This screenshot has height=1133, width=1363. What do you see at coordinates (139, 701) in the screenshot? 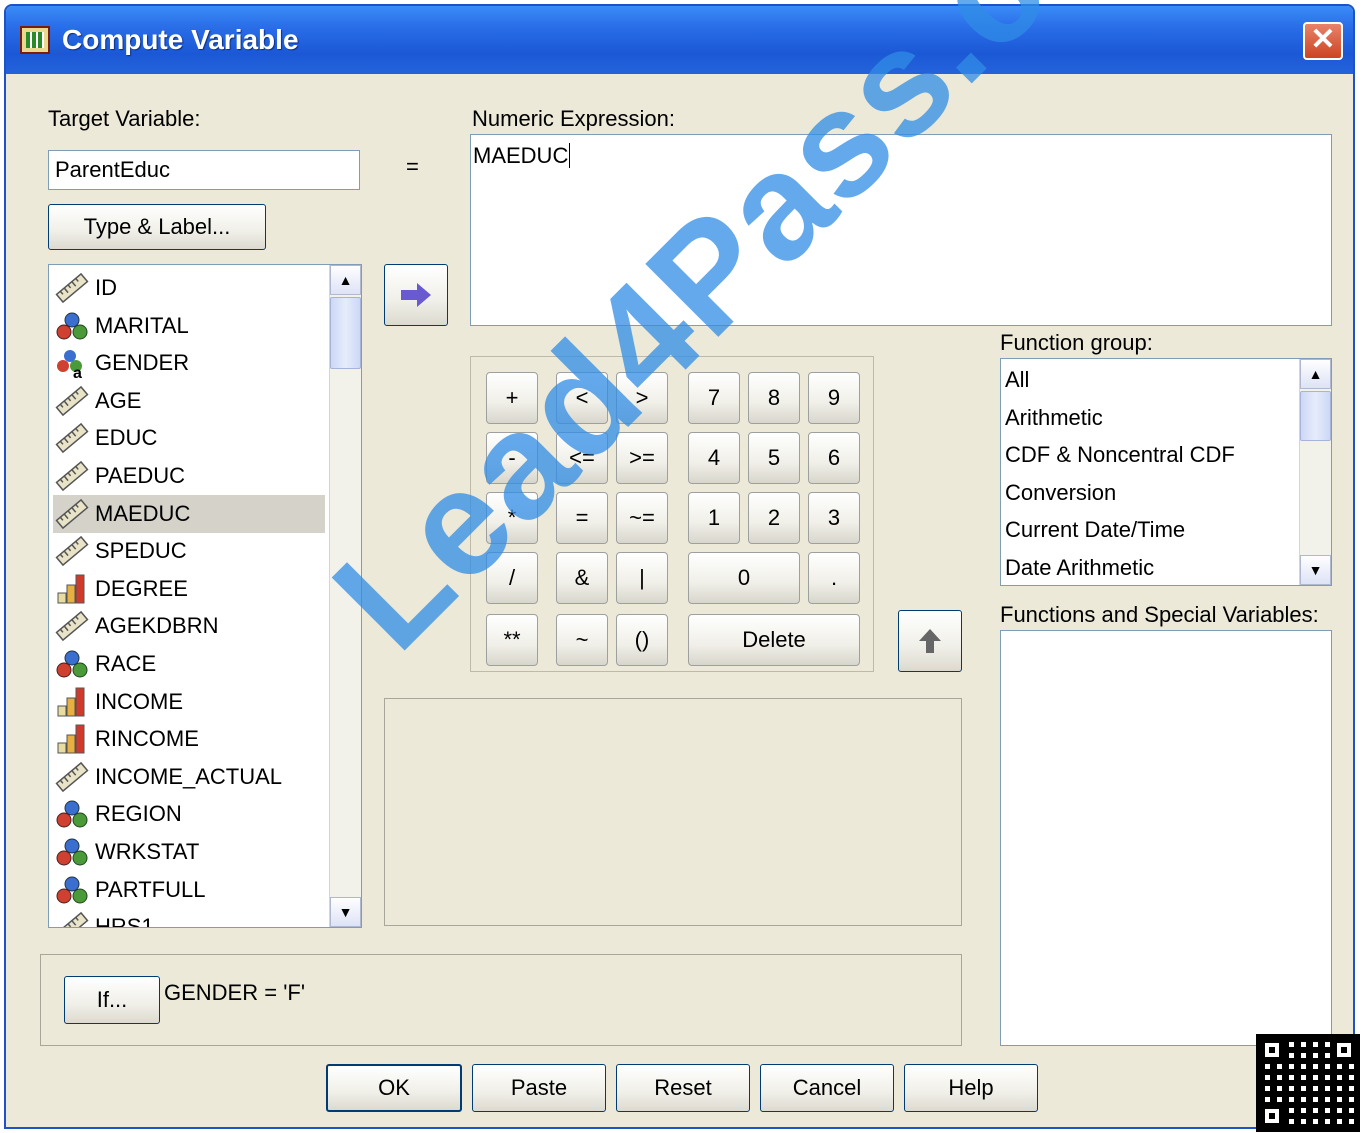
I see `variable-name: INCOME` at bounding box center [139, 701].